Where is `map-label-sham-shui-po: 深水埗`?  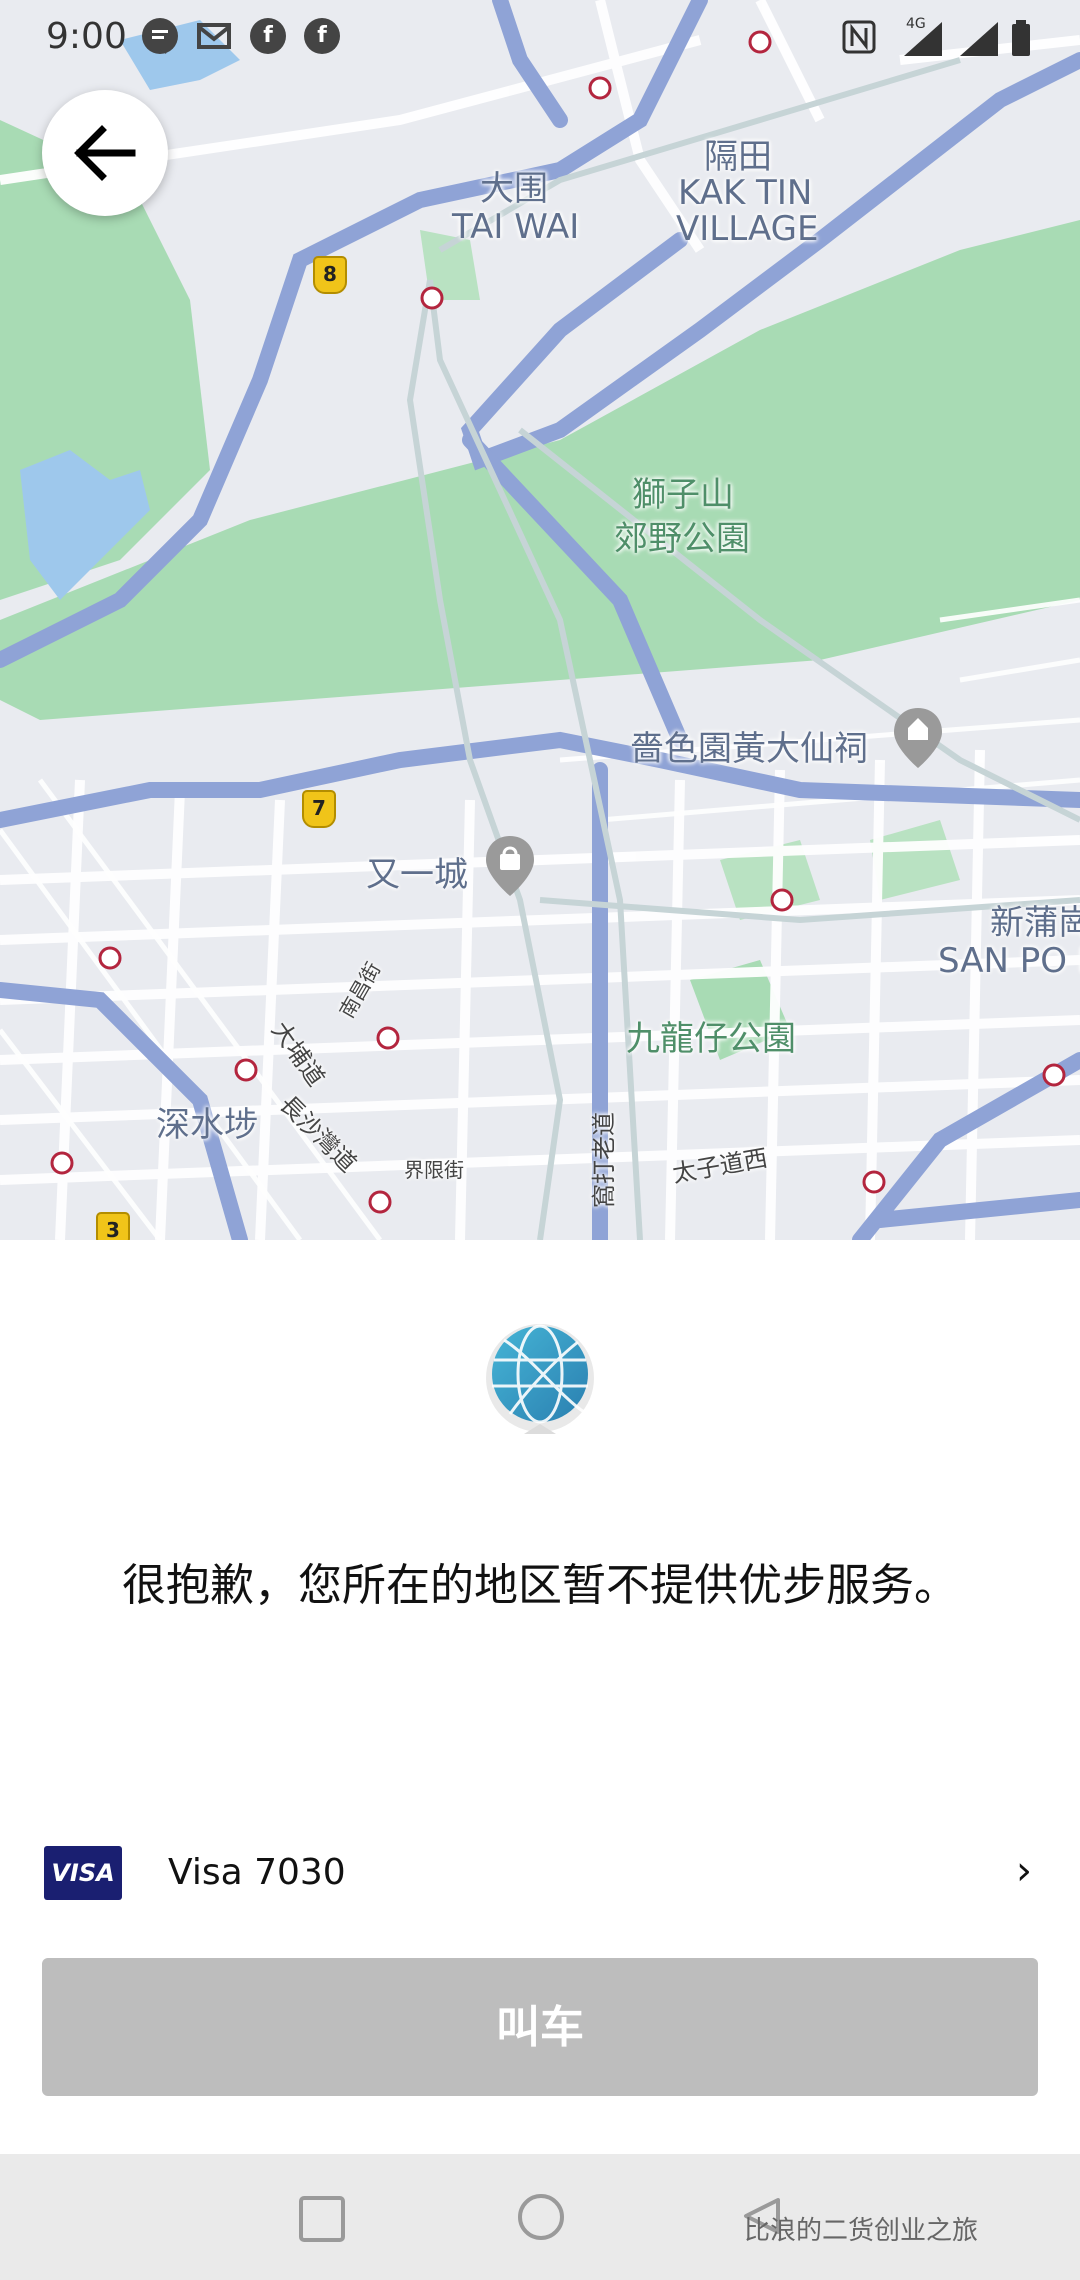 map-label-sham-shui-po: 深水埗 is located at coordinates (207, 1125).